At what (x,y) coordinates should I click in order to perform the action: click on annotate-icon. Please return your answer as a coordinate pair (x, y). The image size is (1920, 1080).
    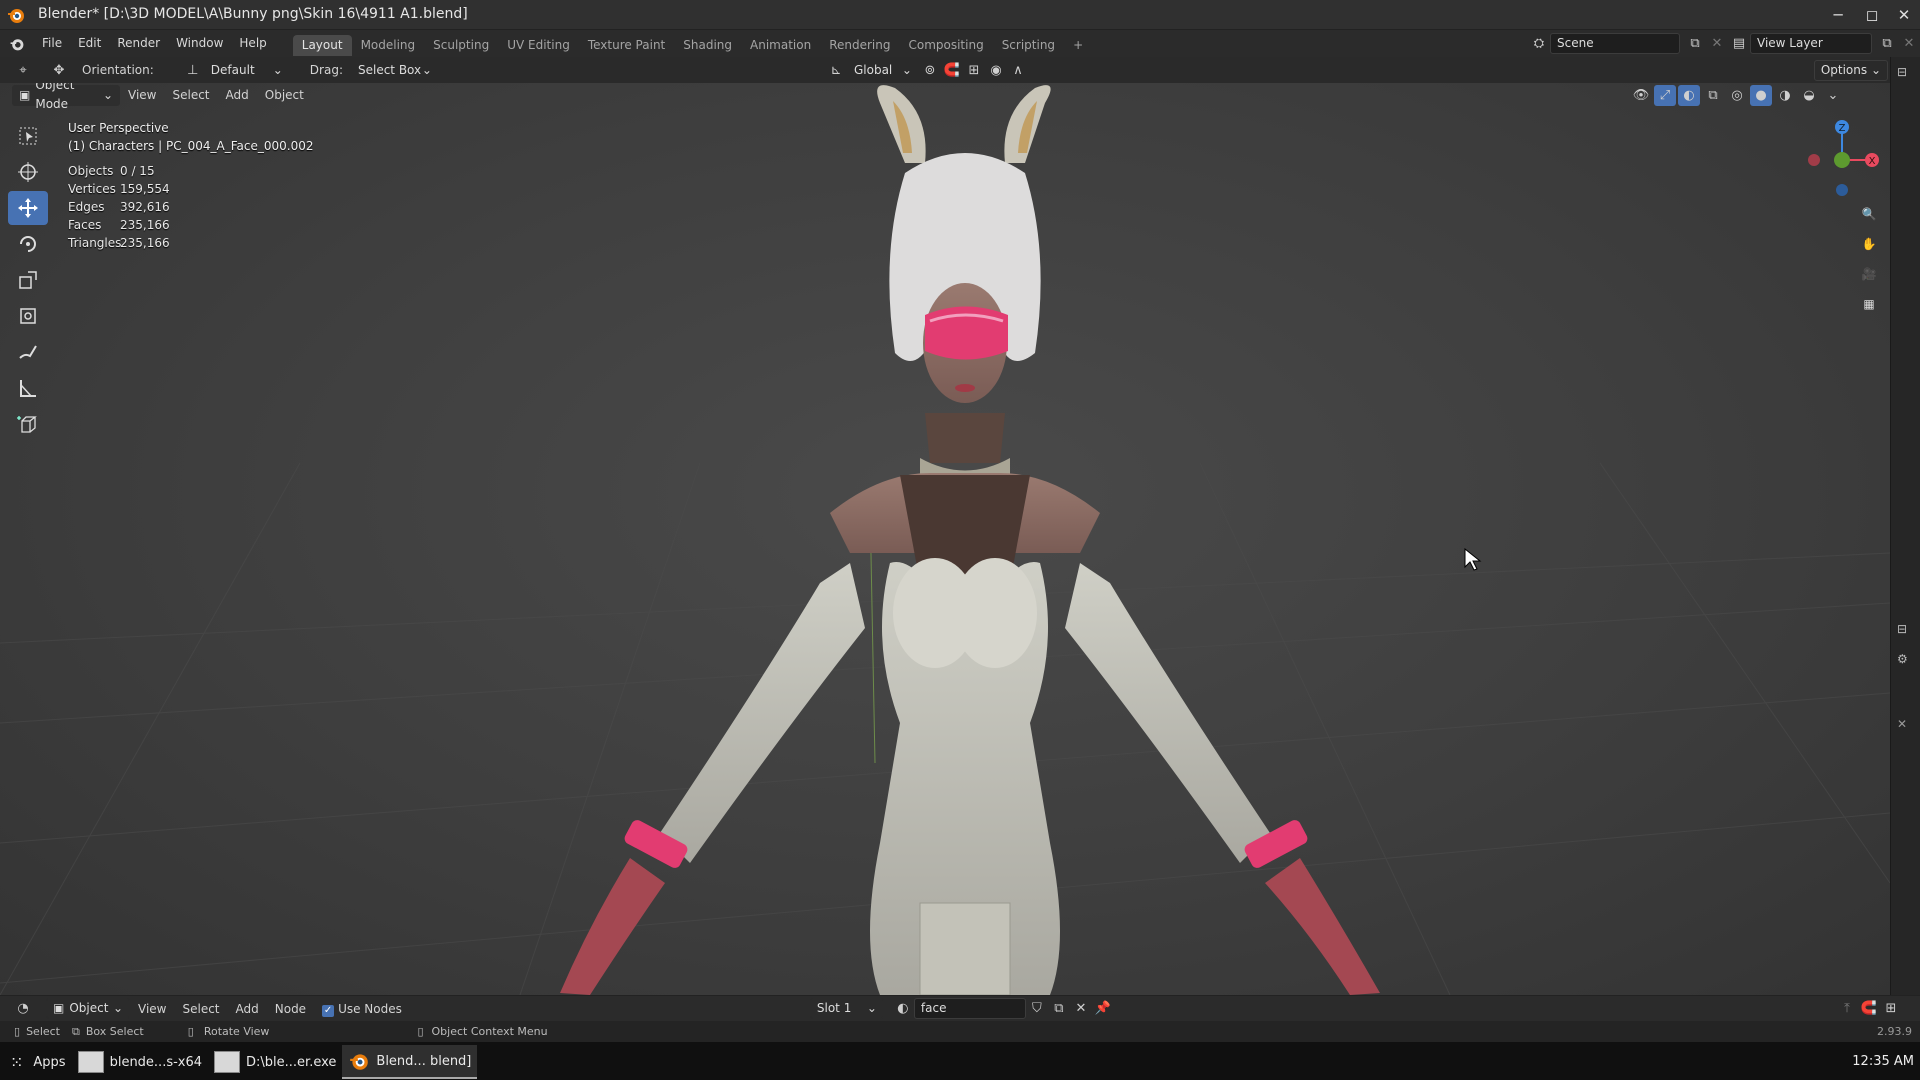
    Looking at the image, I should click on (28, 352).